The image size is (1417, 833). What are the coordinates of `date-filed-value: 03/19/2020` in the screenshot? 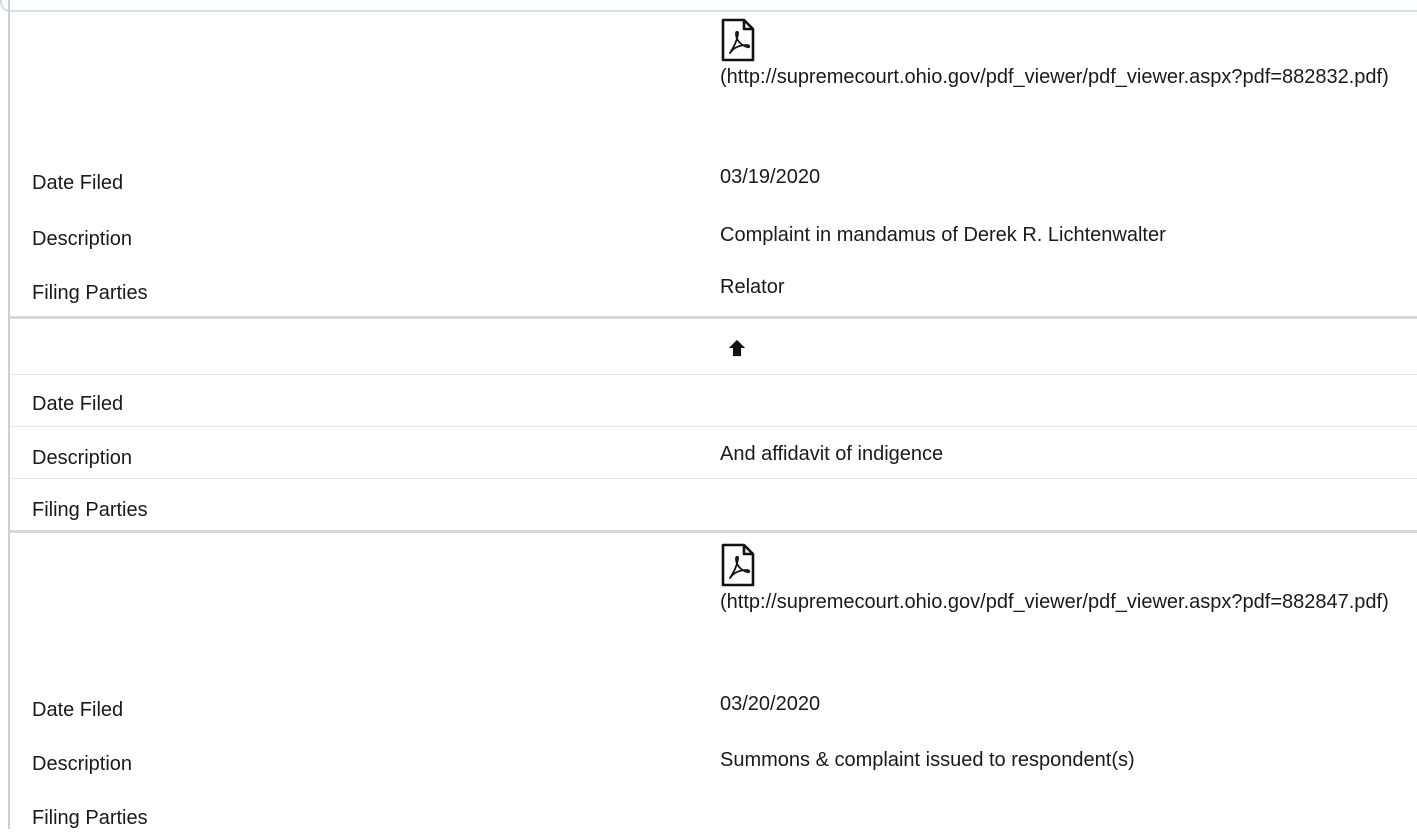 It's located at (770, 177).